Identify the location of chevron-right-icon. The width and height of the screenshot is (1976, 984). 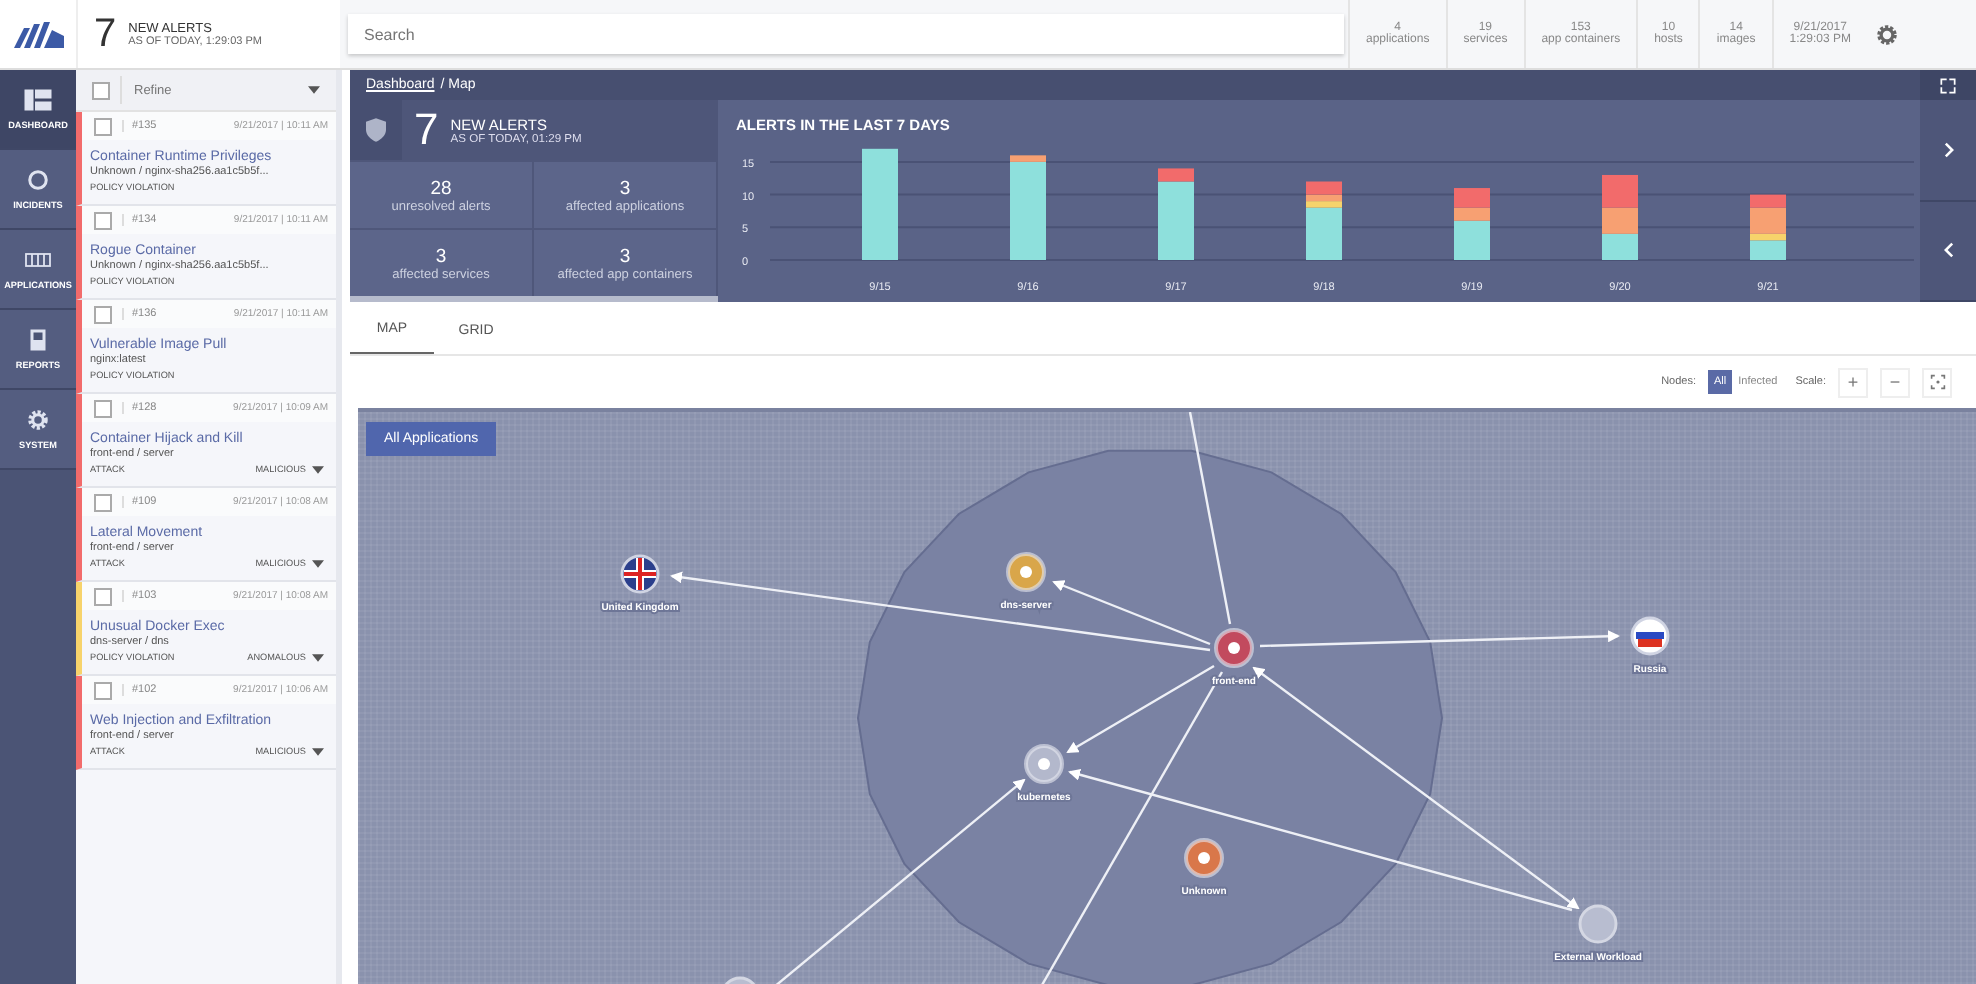
(1948, 149).